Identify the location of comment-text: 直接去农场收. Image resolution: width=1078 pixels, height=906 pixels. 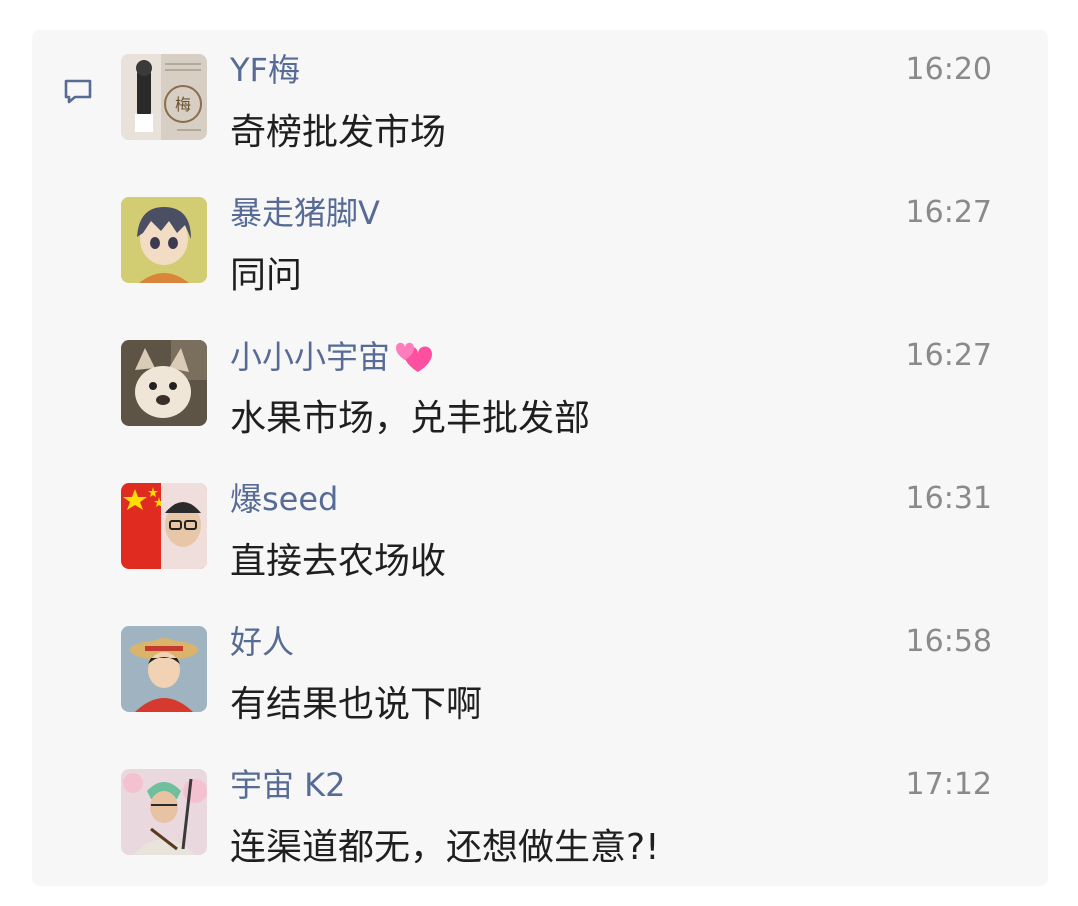
(338, 561).